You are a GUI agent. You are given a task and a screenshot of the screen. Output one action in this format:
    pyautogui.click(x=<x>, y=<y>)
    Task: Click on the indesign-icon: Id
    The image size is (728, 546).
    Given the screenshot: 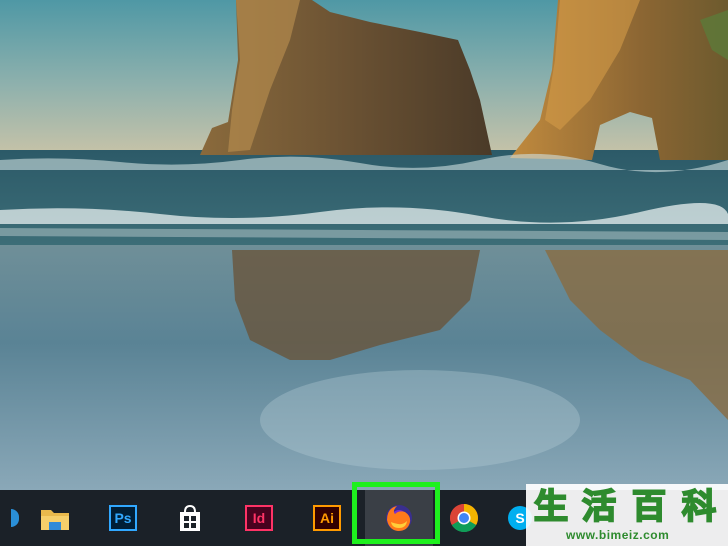 What is the action you would take?
    pyautogui.click(x=259, y=518)
    